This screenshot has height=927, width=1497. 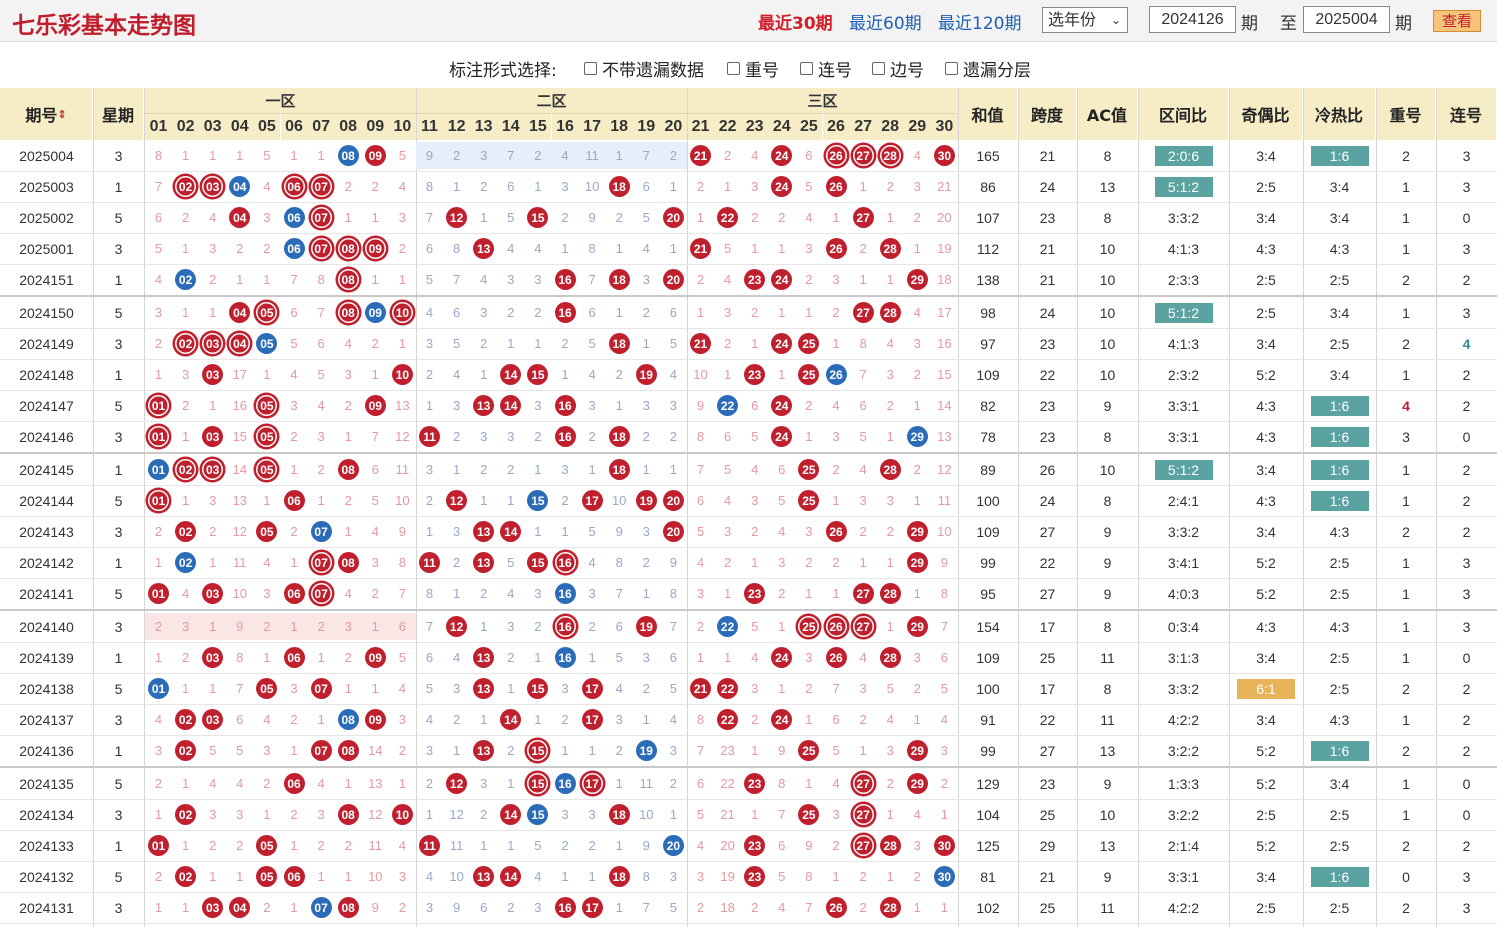 I want to click on number-ball: 26, so click(x=836, y=531).